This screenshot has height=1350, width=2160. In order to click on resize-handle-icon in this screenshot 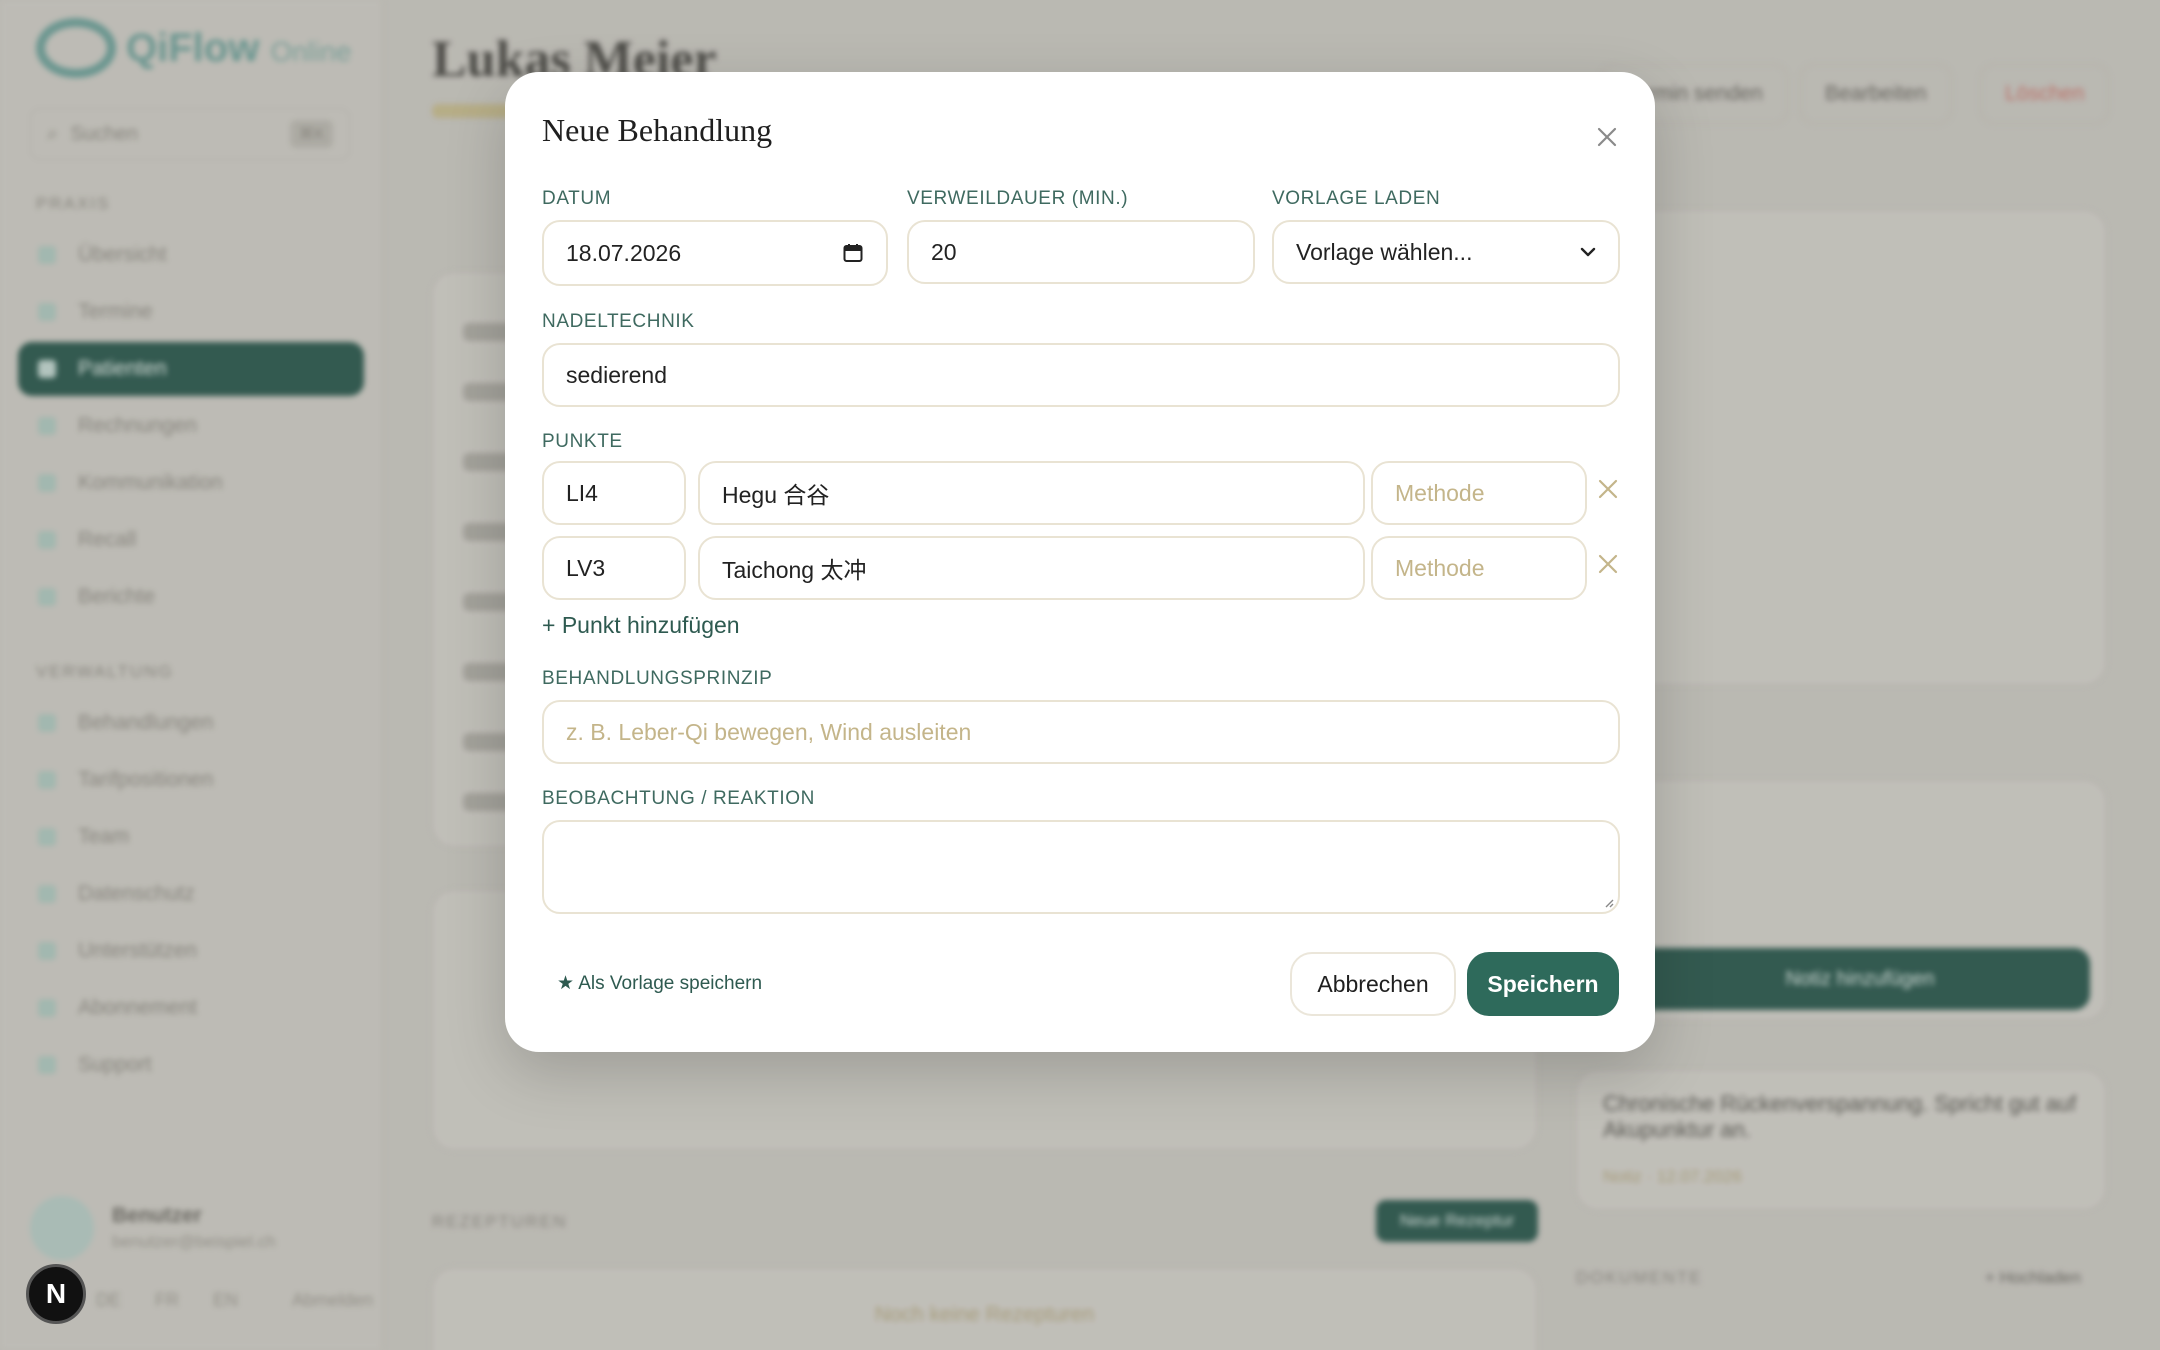, I will do `click(1608, 902)`.